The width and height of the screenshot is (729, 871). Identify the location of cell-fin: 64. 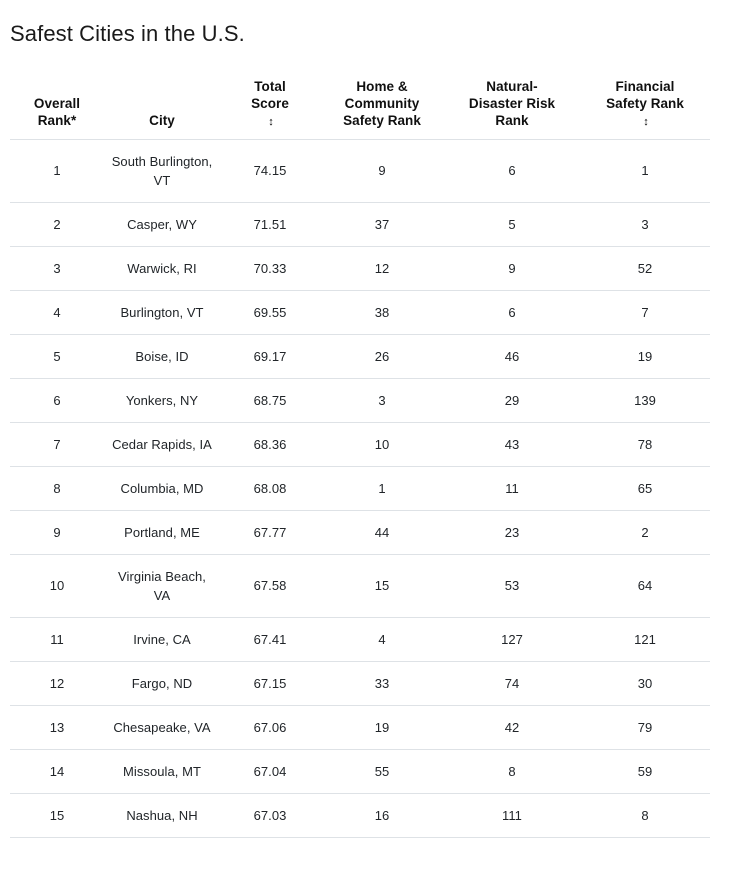
(645, 586).